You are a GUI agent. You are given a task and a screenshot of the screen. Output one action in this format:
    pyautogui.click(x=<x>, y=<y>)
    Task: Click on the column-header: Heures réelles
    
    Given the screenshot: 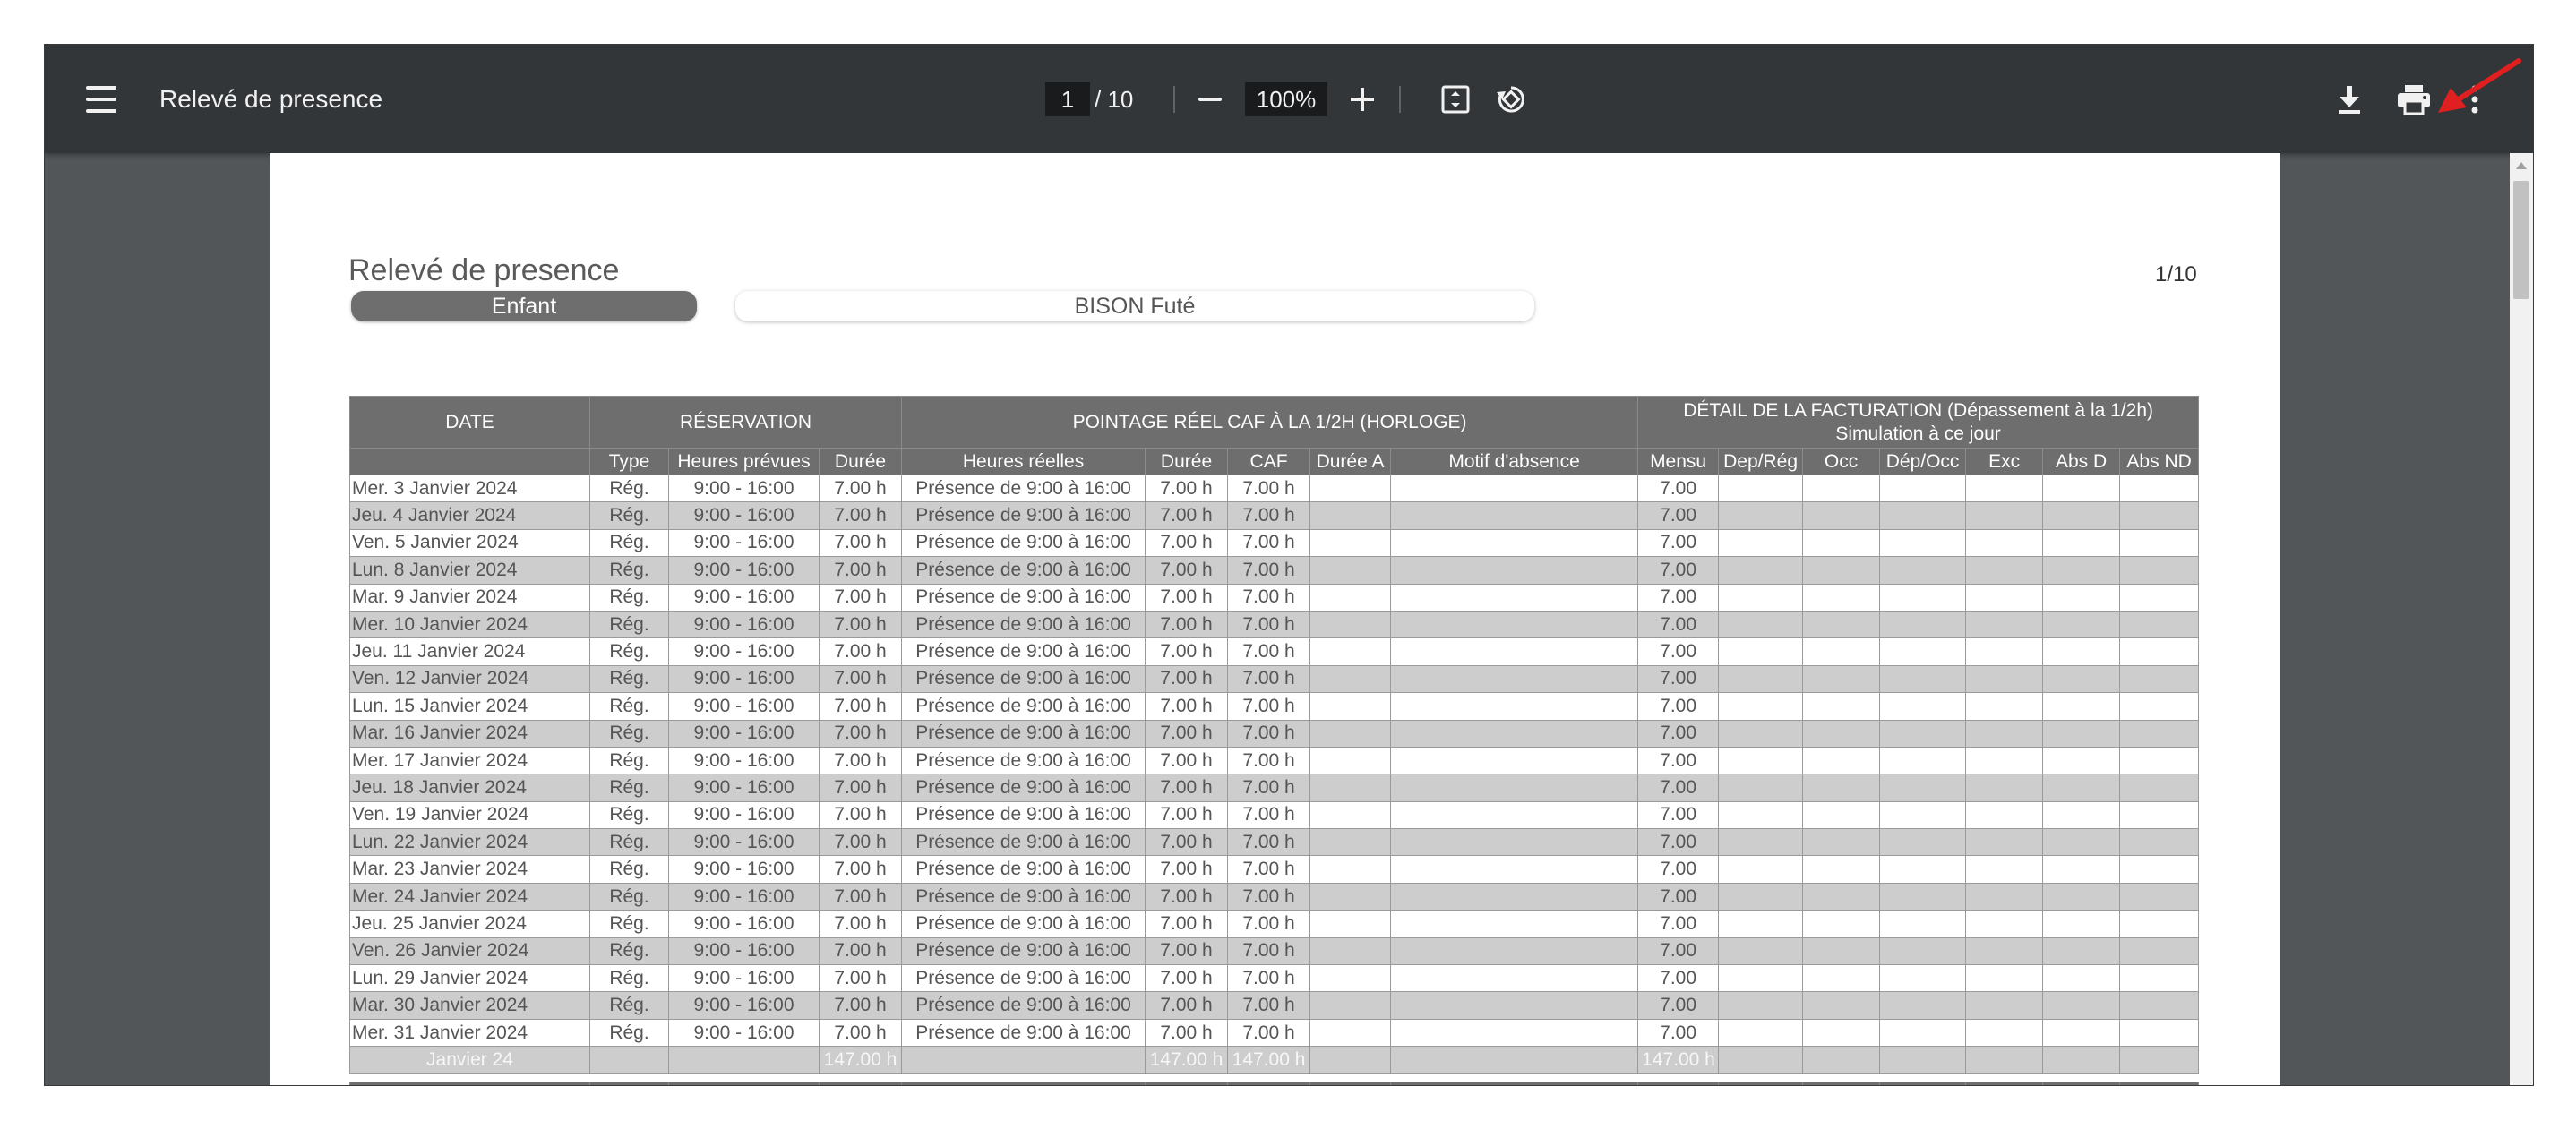 What is the action you would take?
    pyautogui.click(x=1023, y=462)
    